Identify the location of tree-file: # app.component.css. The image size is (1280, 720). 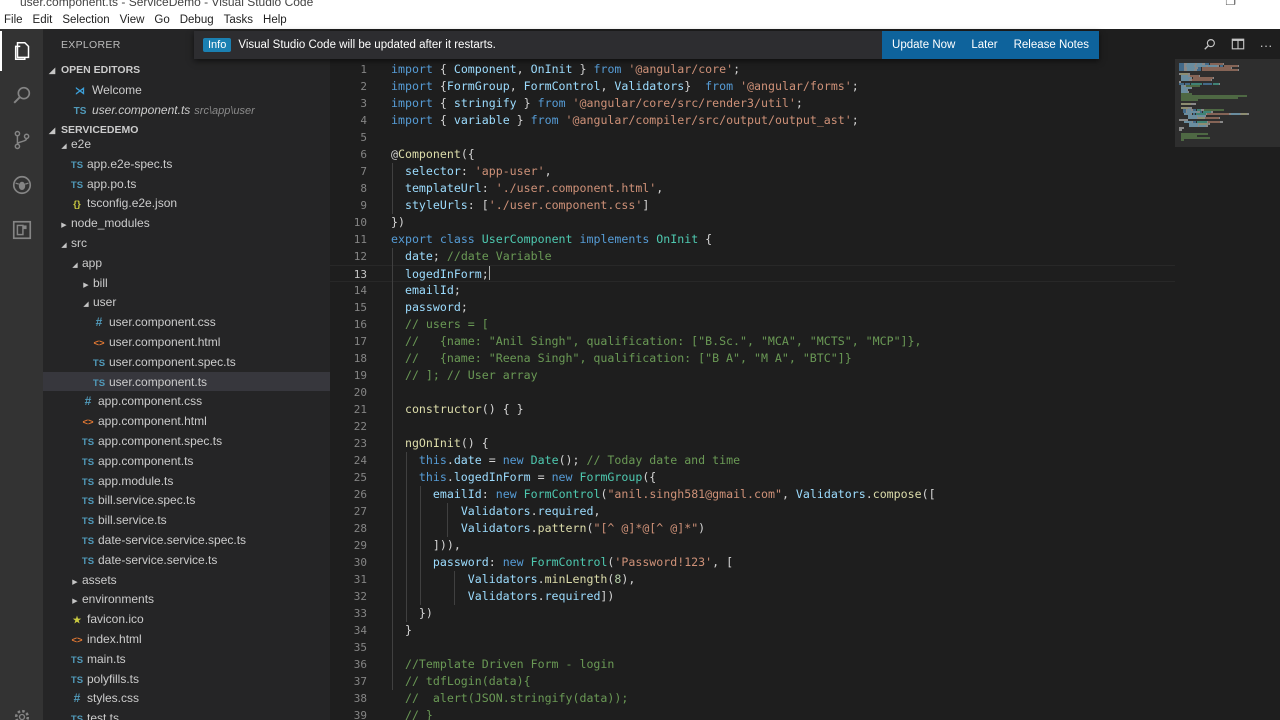
(186, 401).